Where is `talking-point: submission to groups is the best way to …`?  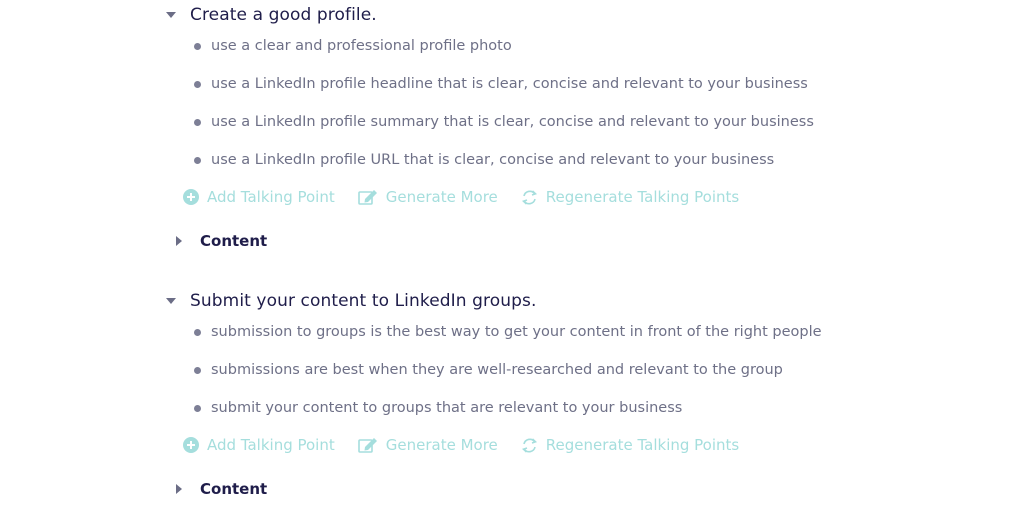 talking-point: submission to groups is the best way to … is located at coordinates (508, 332).